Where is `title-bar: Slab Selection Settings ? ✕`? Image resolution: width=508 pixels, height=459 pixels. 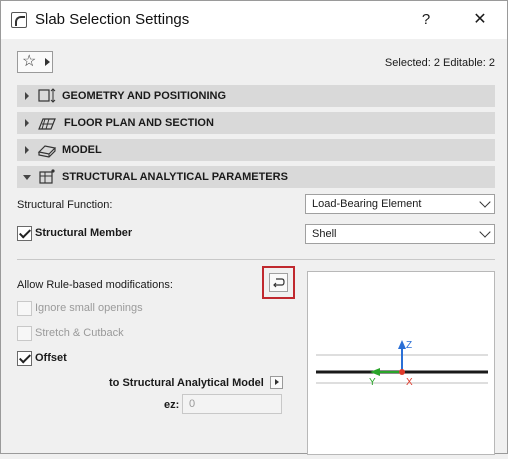
title-bar: Slab Selection Settings ? ✕ is located at coordinates (254, 20).